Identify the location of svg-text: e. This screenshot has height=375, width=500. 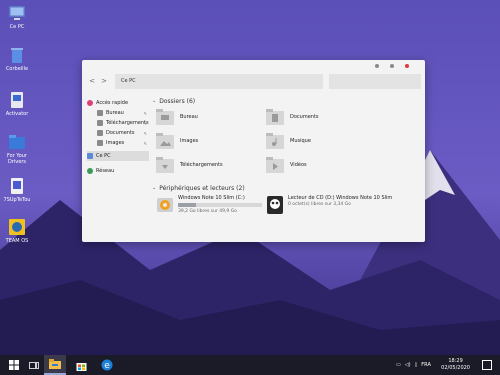
(107, 366).